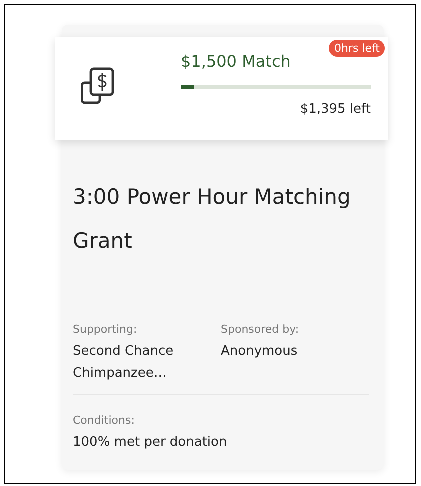 This screenshot has width=421, height=486. What do you see at coordinates (104, 421) in the screenshot?
I see `detail-label: Conditions:` at bounding box center [104, 421].